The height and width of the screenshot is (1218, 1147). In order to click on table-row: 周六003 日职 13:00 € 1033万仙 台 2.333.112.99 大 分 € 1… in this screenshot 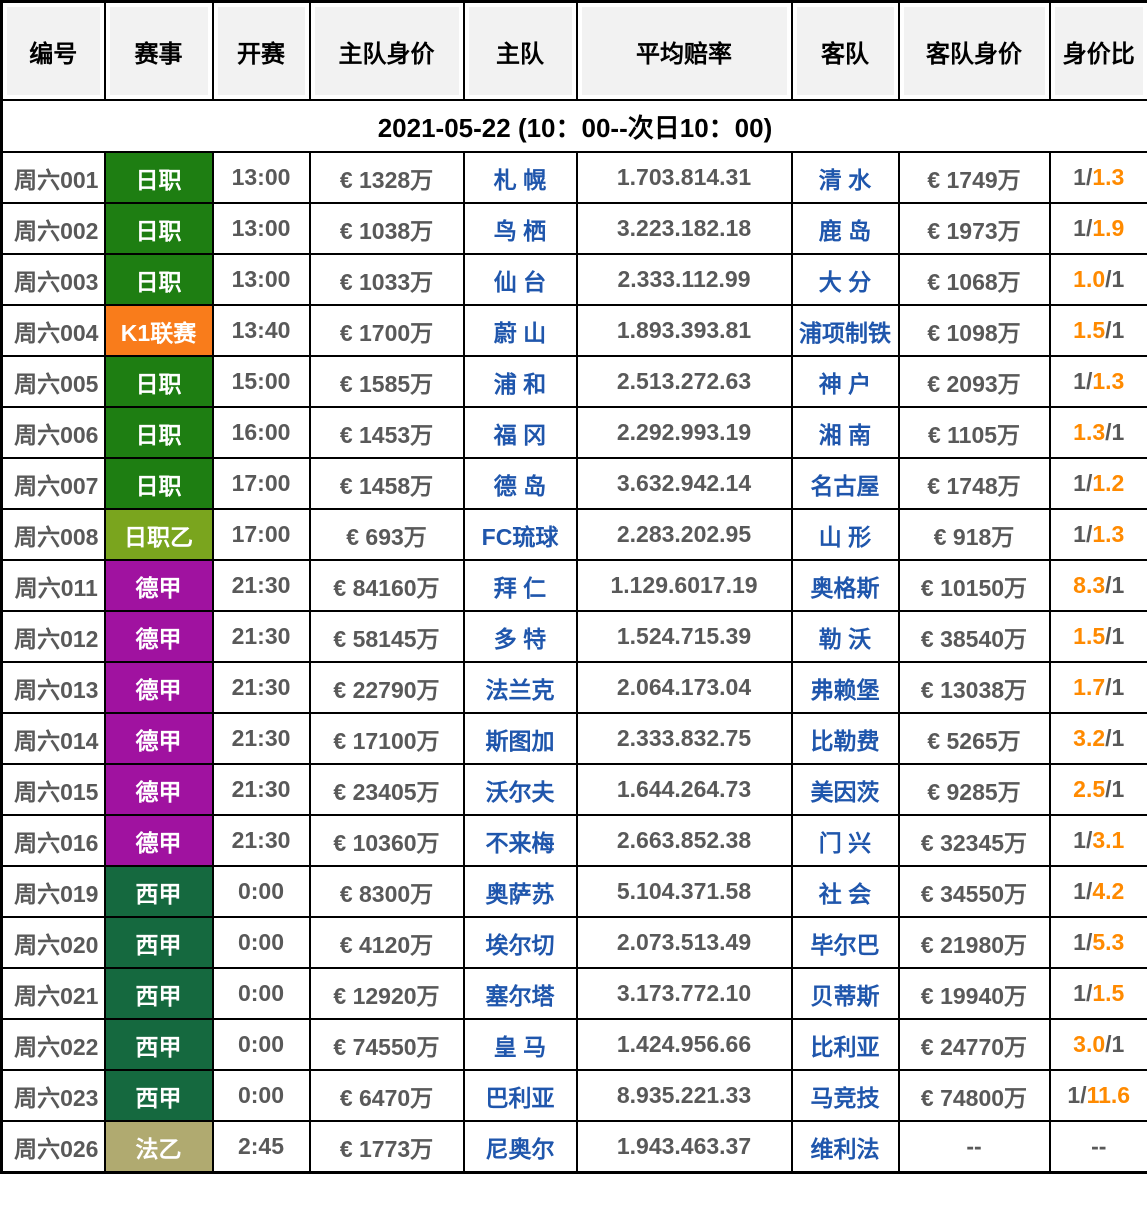, I will do `click(573, 279)`.